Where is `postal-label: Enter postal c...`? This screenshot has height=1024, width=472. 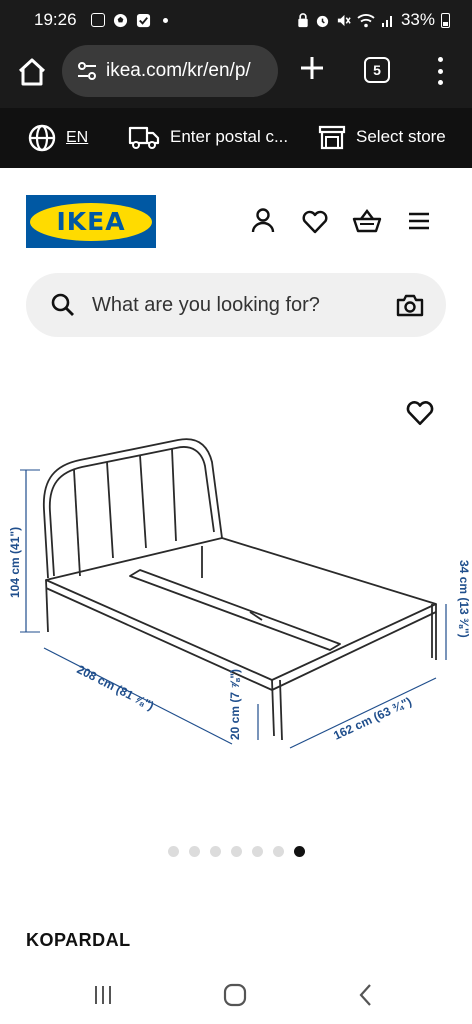
postal-label: Enter postal c... is located at coordinates (229, 136).